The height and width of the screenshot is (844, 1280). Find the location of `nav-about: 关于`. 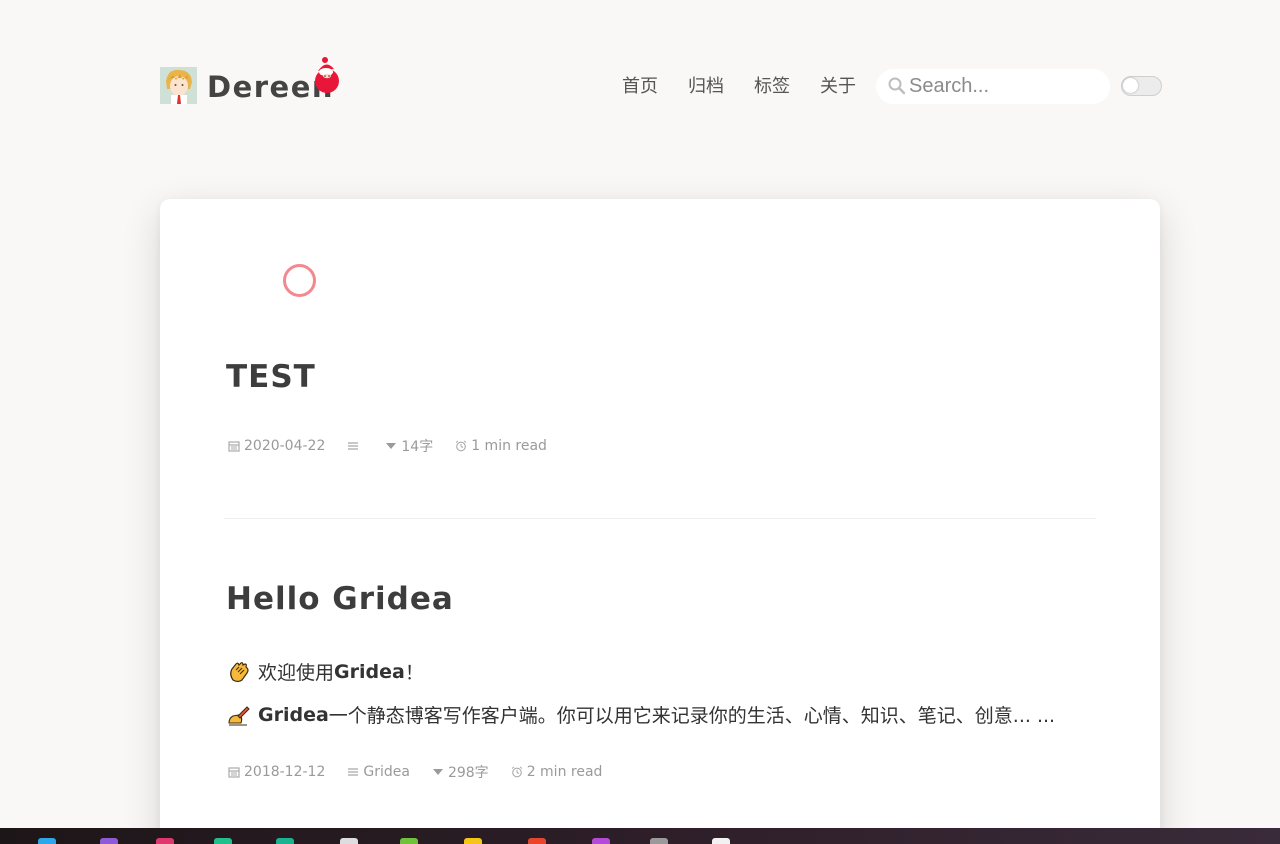

nav-about: 关于 is located at coordinates (838, 85).